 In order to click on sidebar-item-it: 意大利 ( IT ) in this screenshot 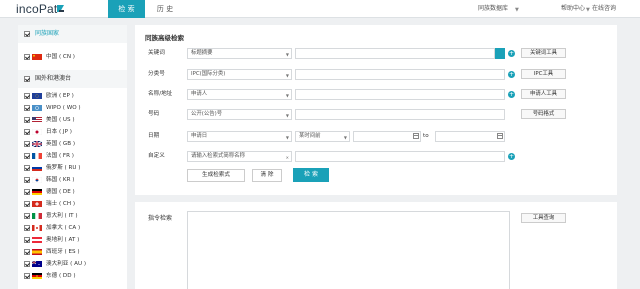, I will do `click(72, 216)`.